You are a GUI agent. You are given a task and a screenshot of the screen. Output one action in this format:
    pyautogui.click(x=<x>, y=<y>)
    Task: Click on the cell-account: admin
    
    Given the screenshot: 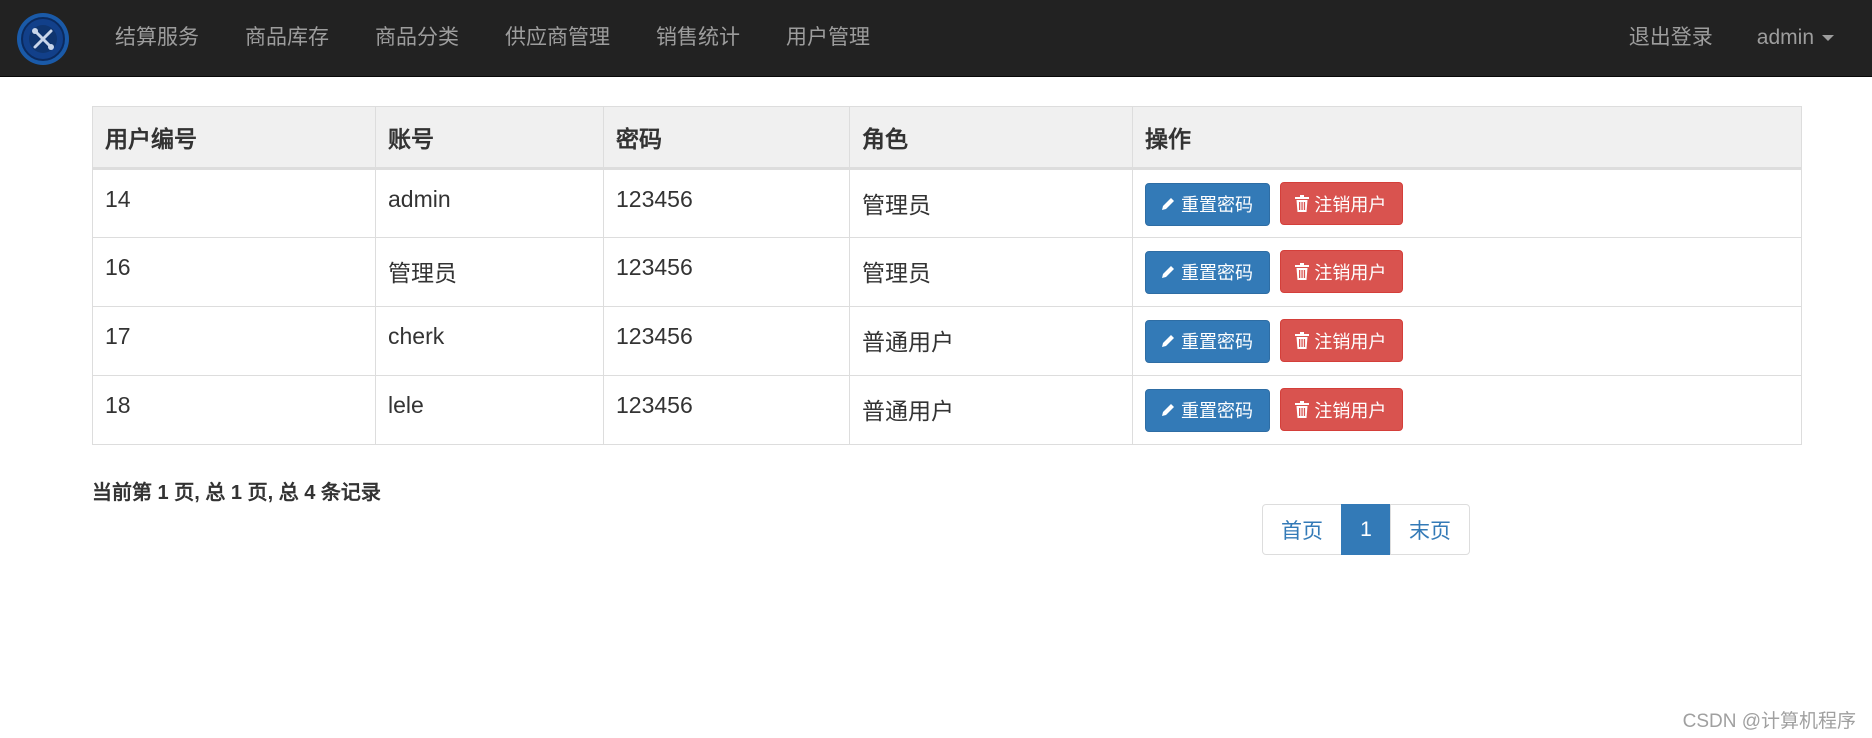 What is the action you would take?
    pyautogui.click(x=489, y=203)
    